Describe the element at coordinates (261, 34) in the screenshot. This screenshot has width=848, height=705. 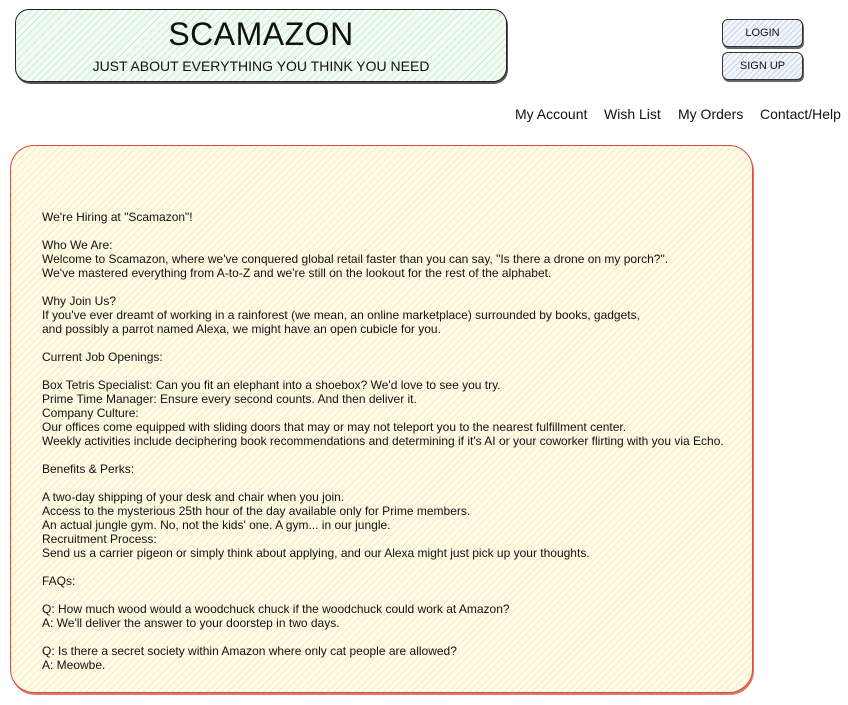
I see `site-title: SCAMAZON` at that location.